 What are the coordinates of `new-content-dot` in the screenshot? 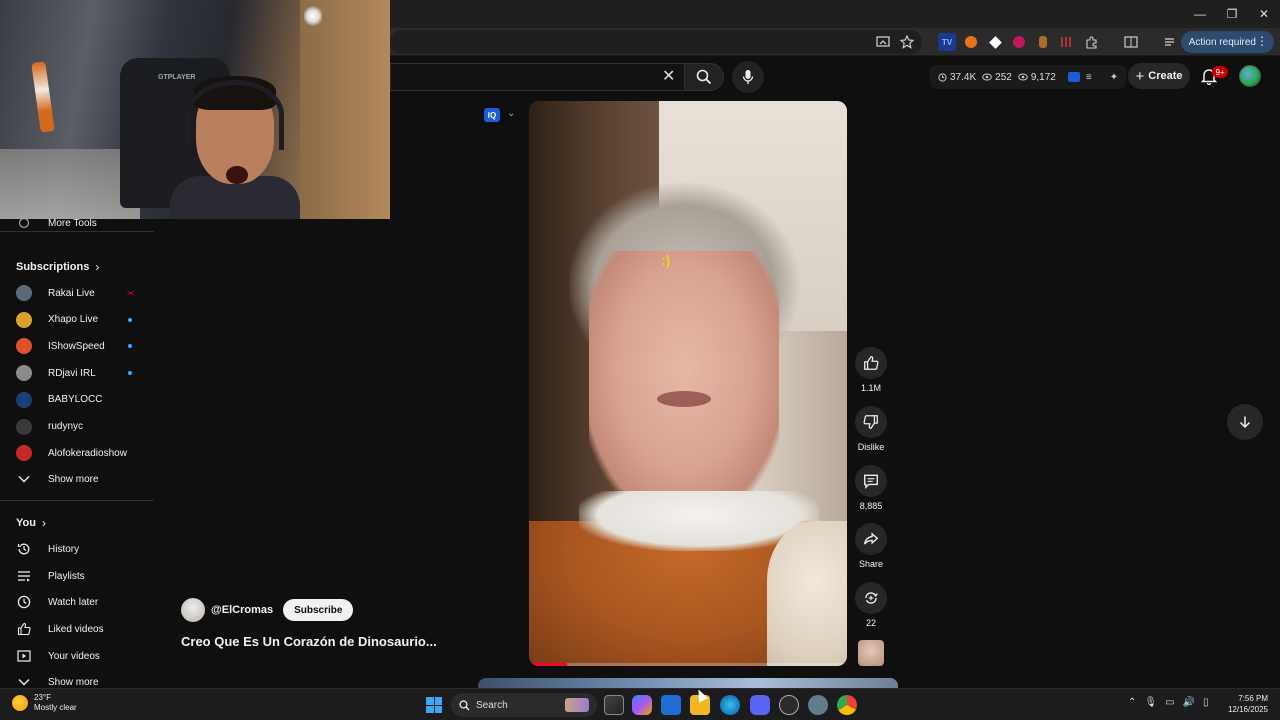 It's located at (130, 373).